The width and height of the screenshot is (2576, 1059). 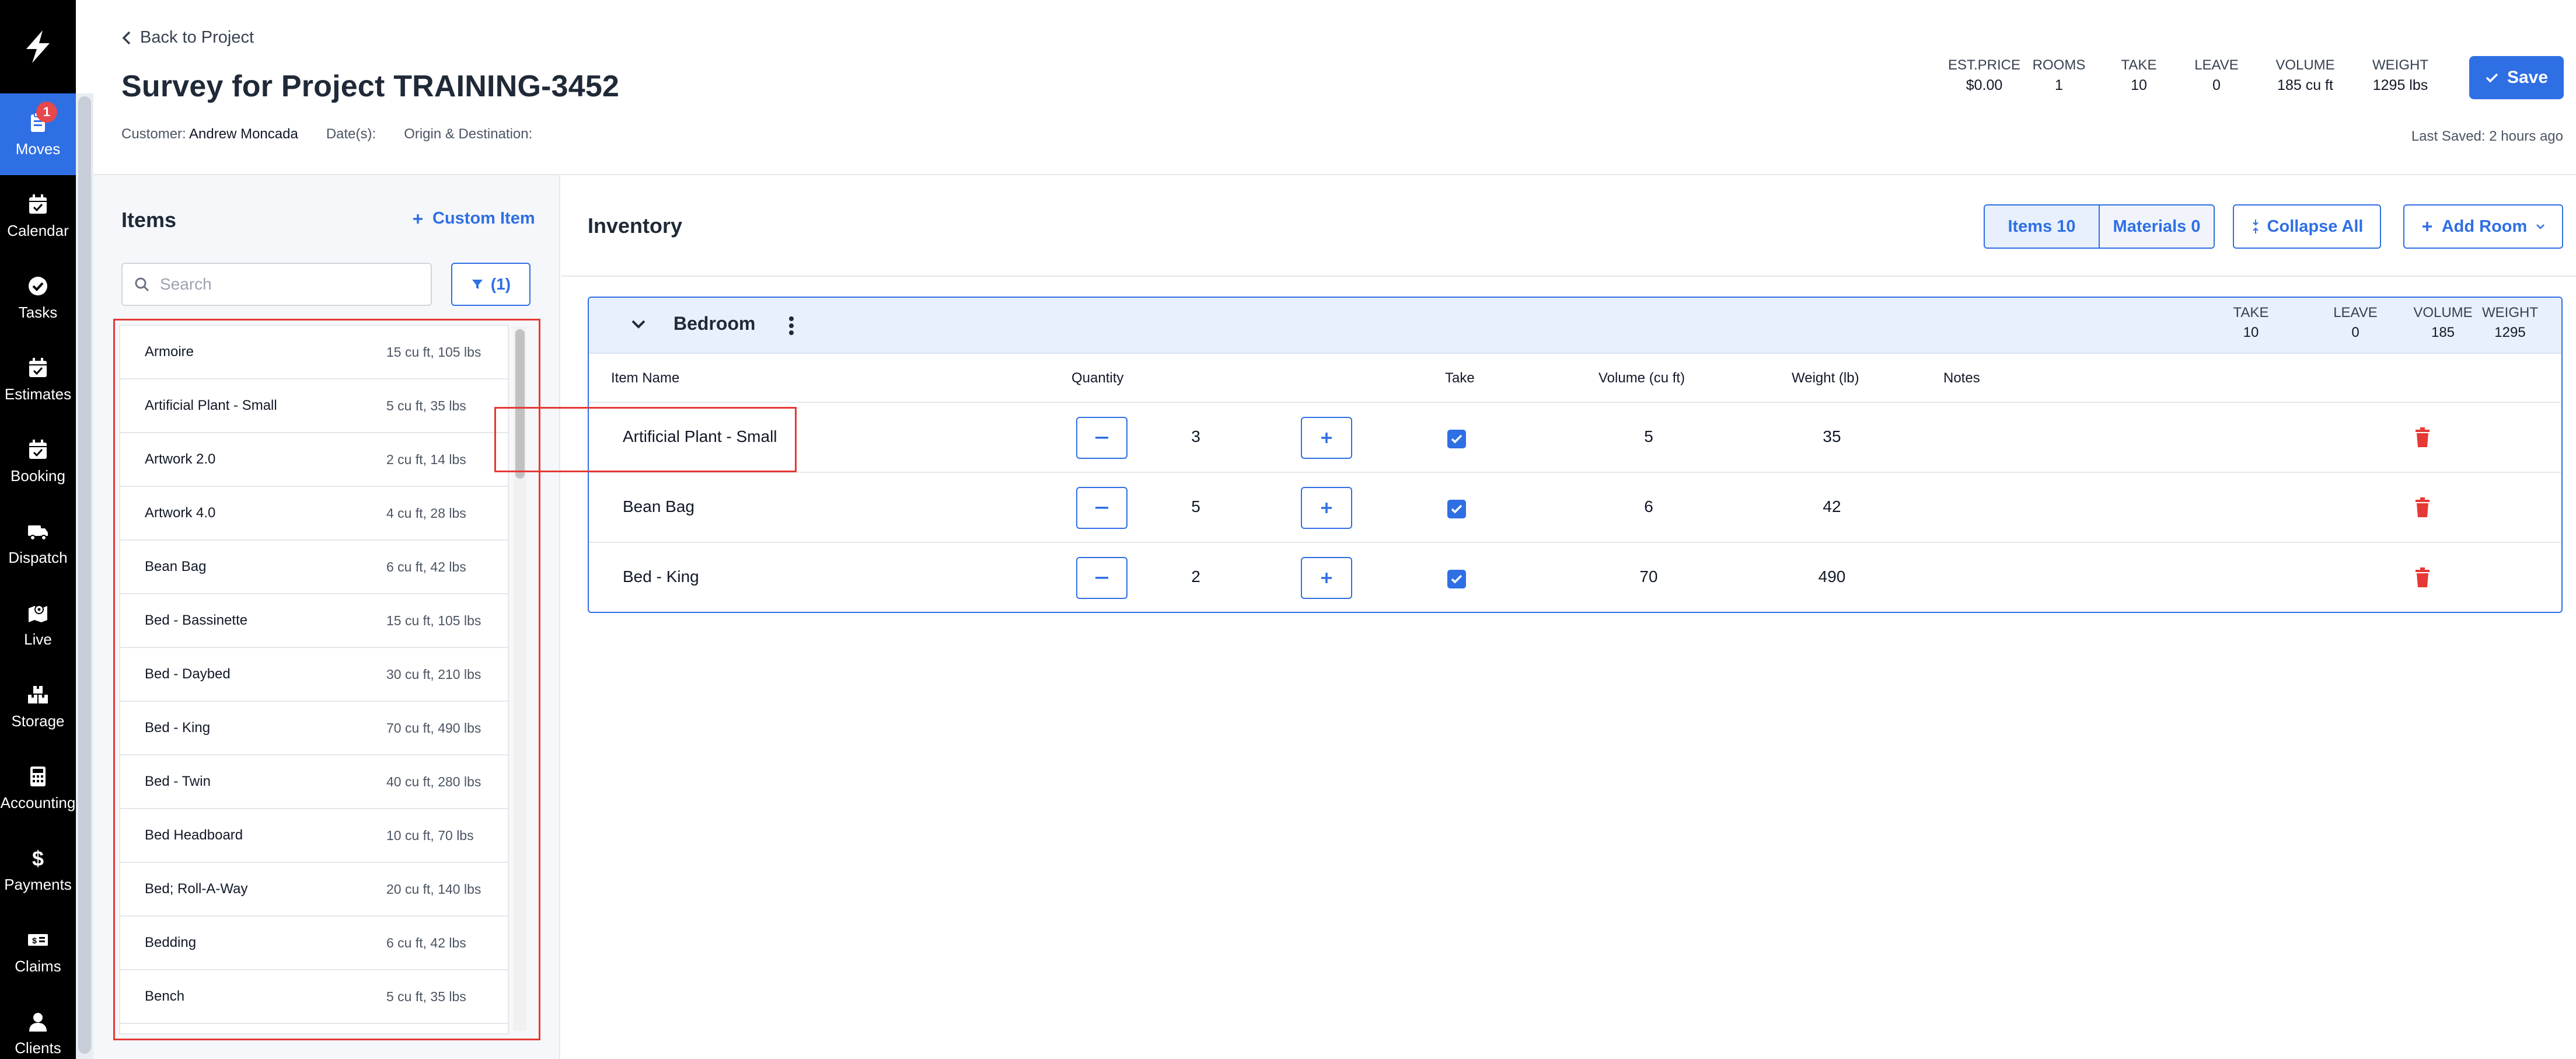 I want to click on nav-label: Calendar, so click(x=38, y=230).